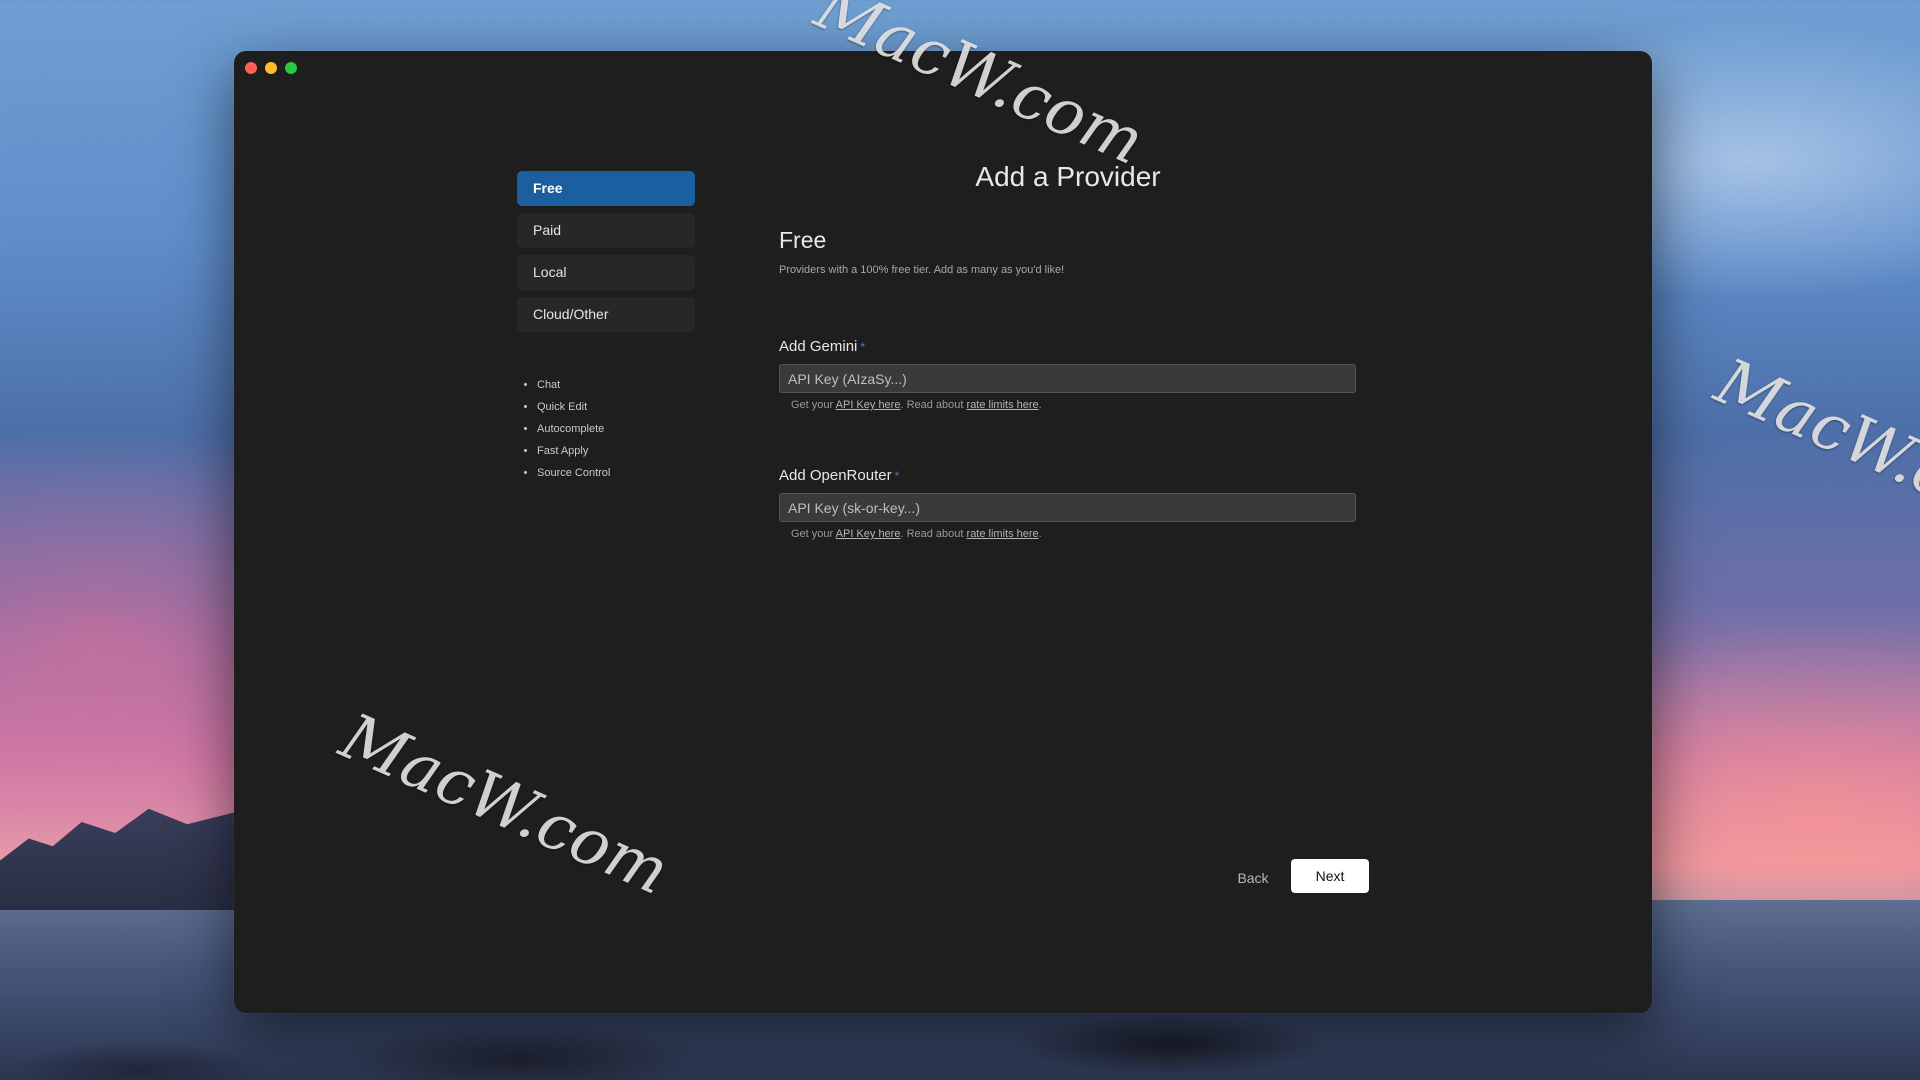 The width and height of the screenshot is (1920, 1080). What do you see at coordinates (291, 68) in the screenshot?
I see `maximize-window-button` at bounding box center [291, 68].